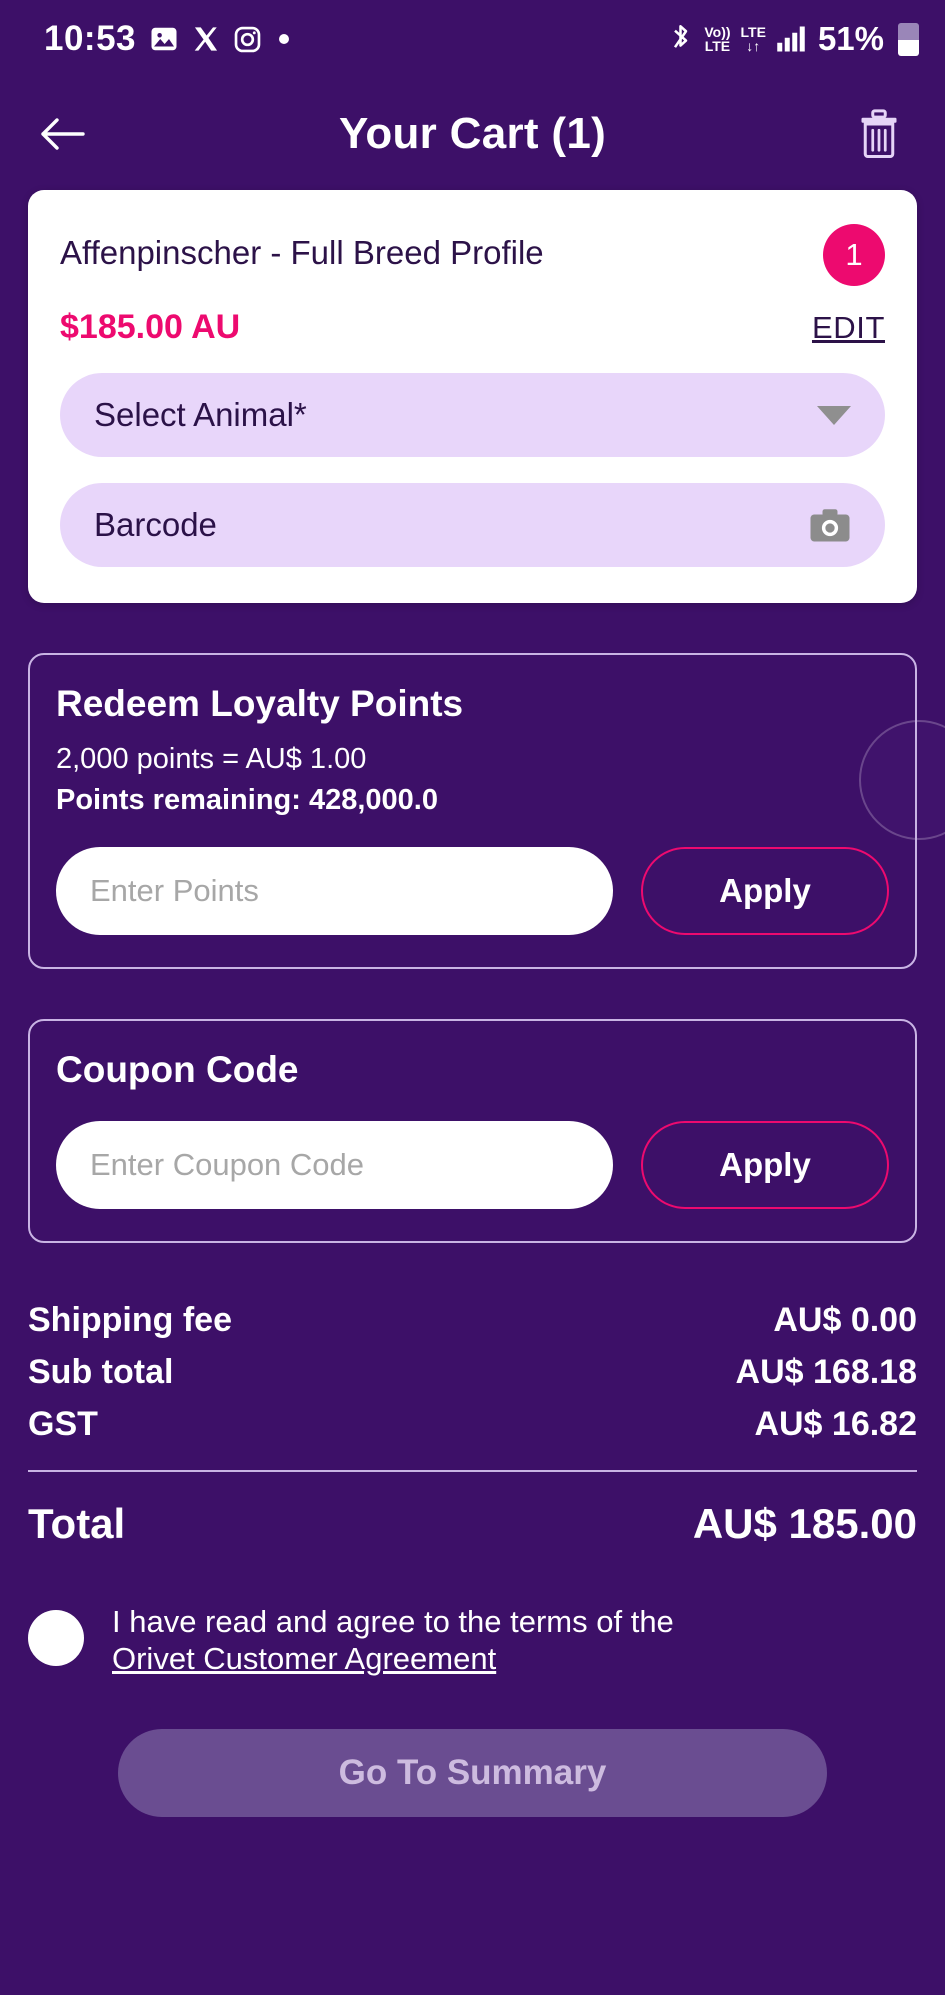 Image resolution: width=945 pixels, height=1995 pixels. I want to click on gallery-icon, so click(164, 39).